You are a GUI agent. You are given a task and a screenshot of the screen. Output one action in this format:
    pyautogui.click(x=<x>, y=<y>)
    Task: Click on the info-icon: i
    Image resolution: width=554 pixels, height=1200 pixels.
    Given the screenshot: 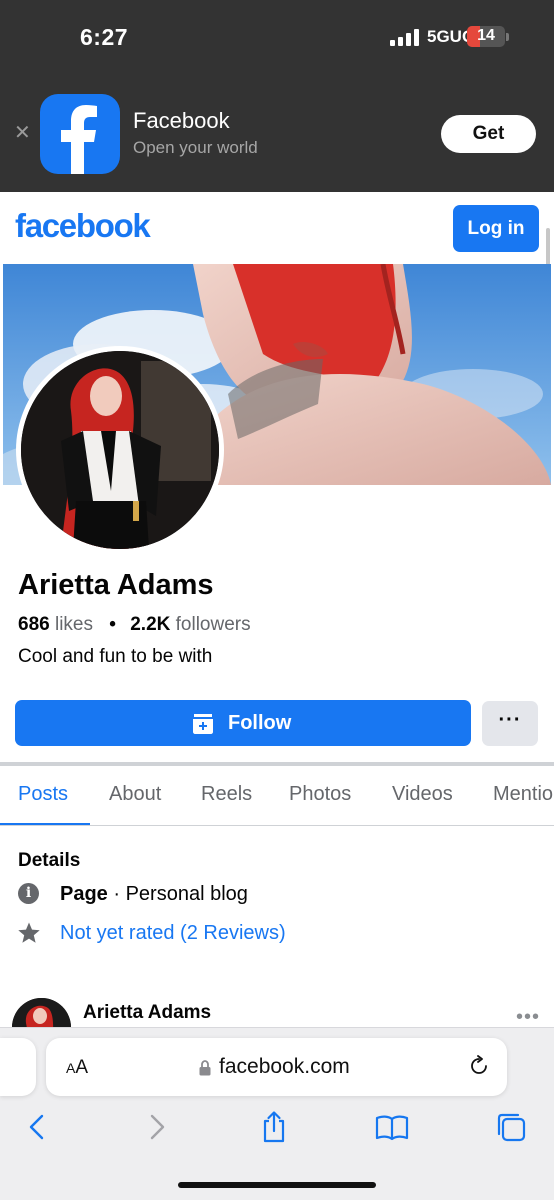 What is the action you would take?
    pyautogui.click(x=28, y=893)
    